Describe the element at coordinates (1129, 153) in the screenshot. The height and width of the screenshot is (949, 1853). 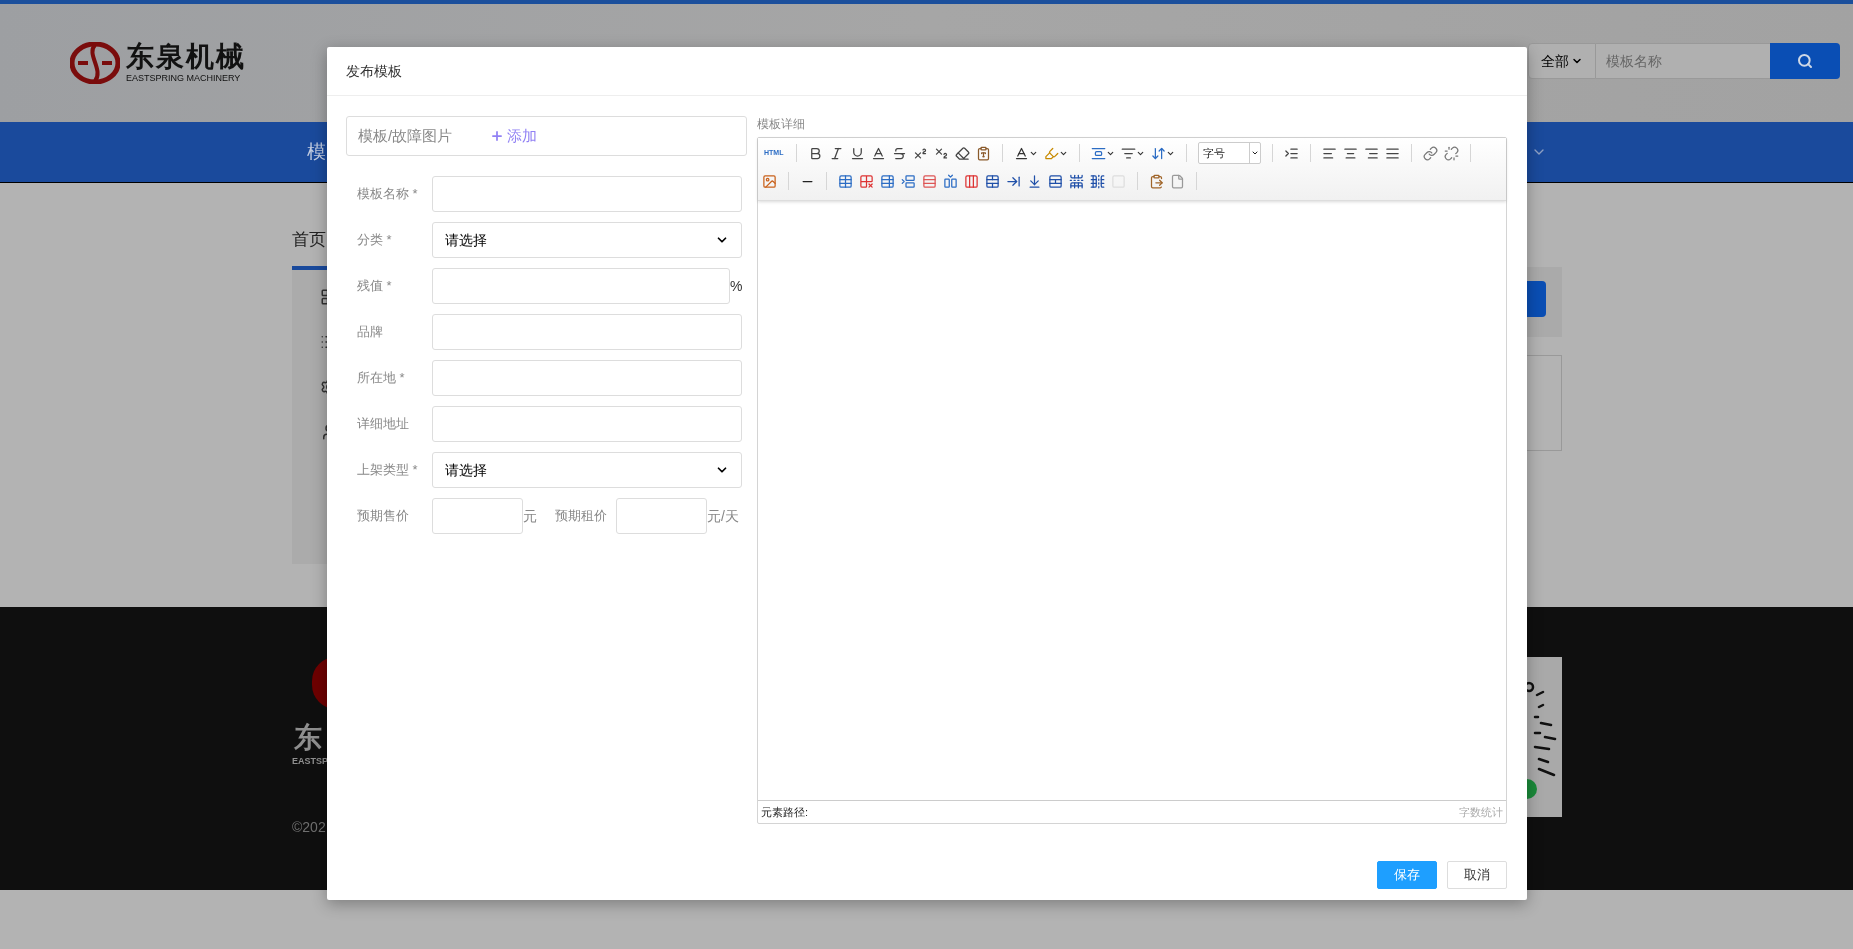
I see `lines-icon` at that location.